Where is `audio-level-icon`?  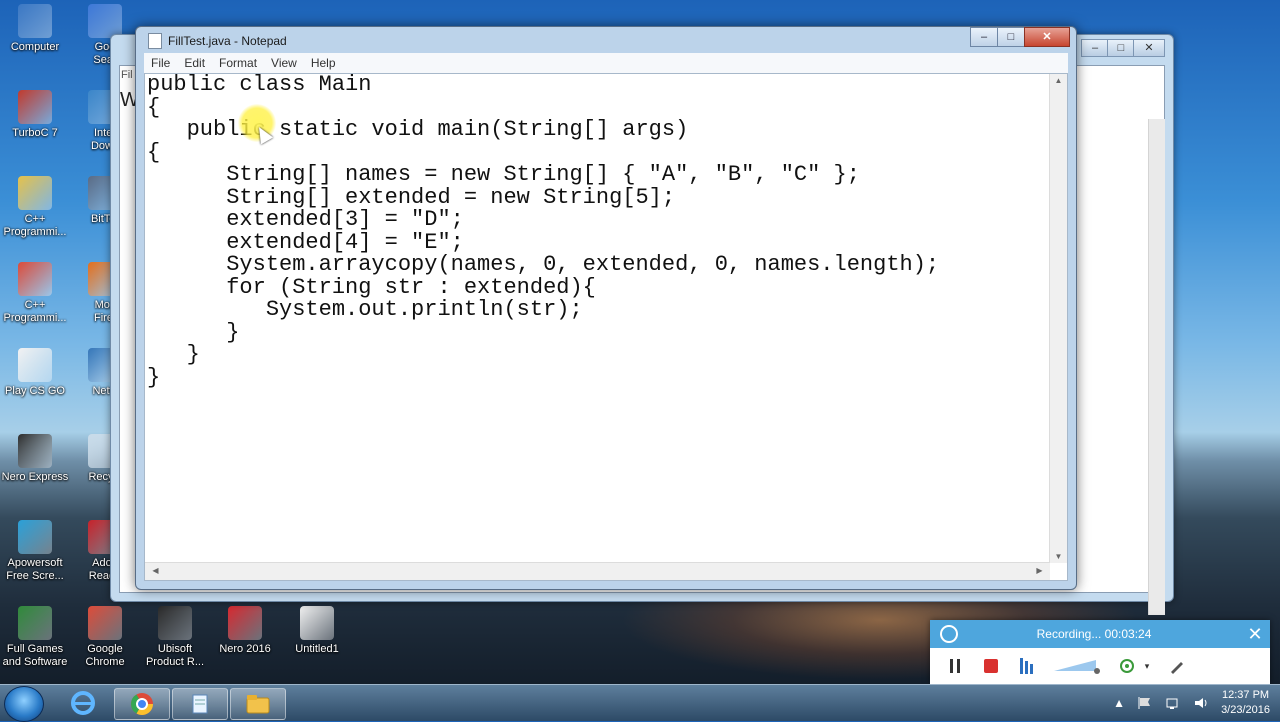
audio-level-icon is located at coordinates (1027, 666).